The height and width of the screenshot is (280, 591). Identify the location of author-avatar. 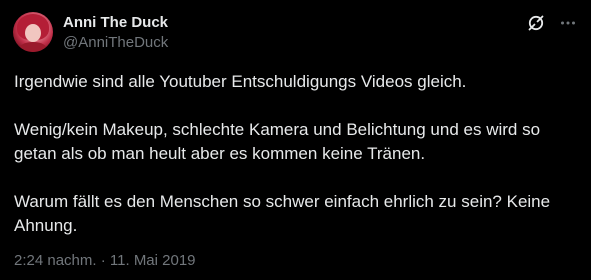
(33, 32).